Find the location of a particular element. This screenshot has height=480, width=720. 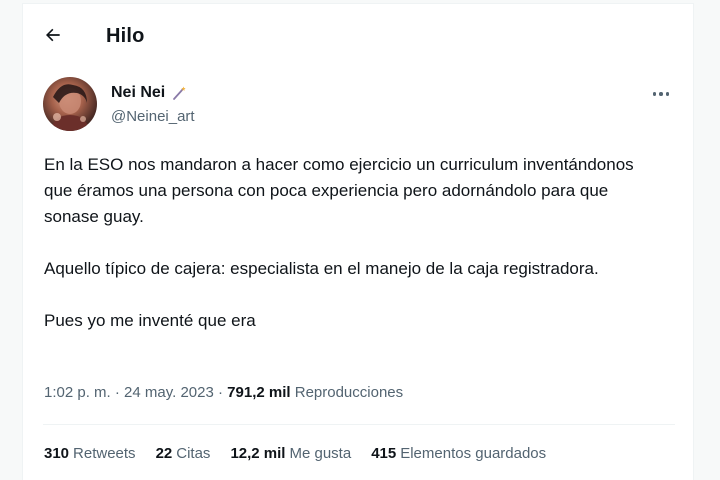

more-horizontal-icon is located at coordinates (661, 94).